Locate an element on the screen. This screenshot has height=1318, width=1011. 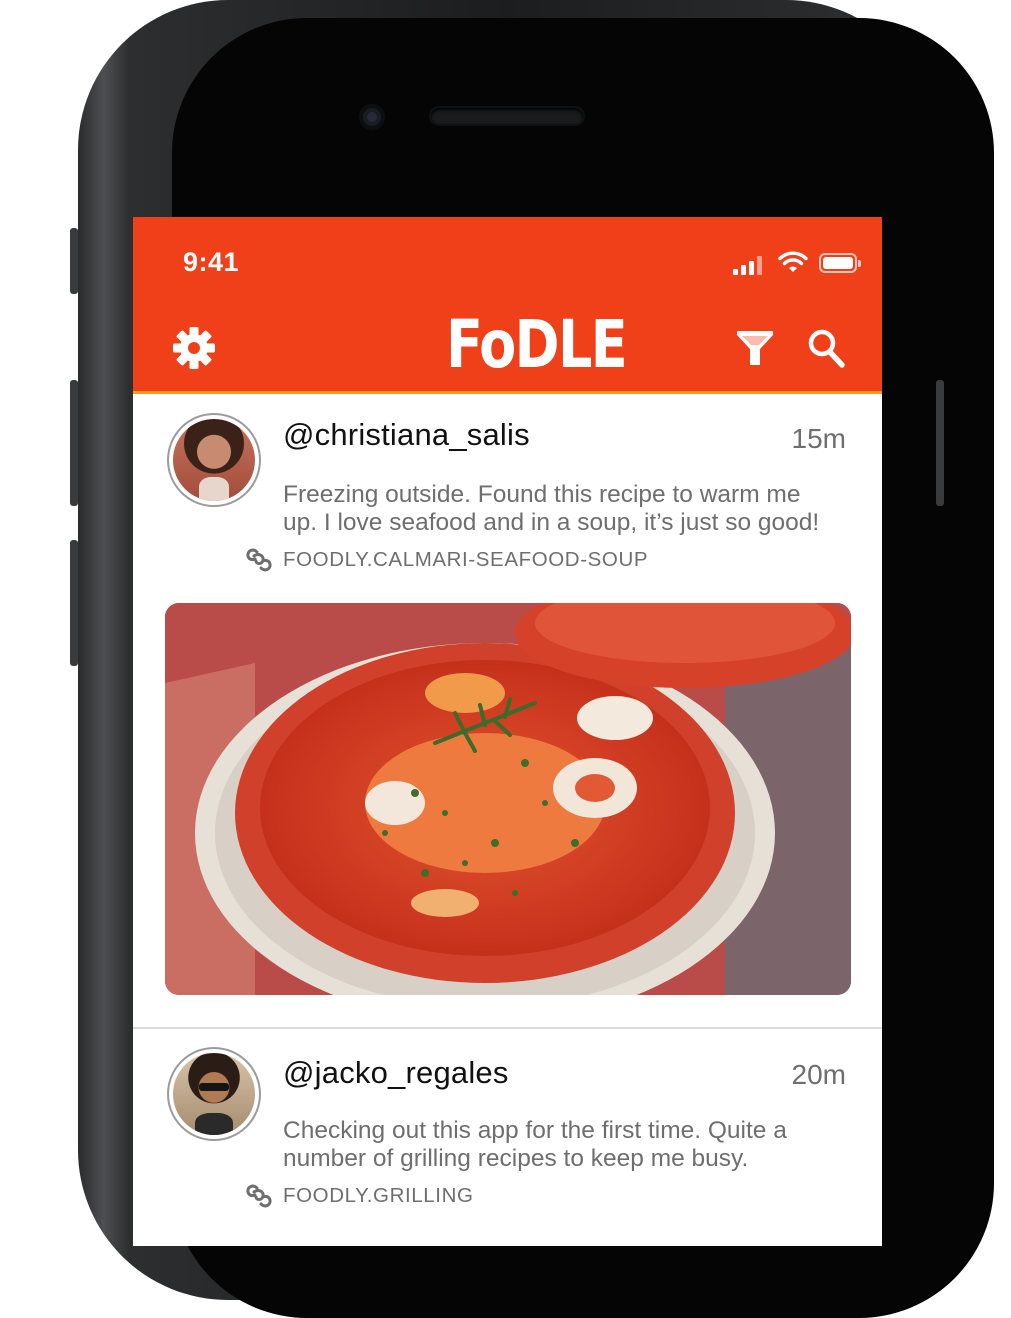
post-recipe-link: FOODLY.CALMARI-SEAFOOD-SOUP is located at coordinates (446, 560).